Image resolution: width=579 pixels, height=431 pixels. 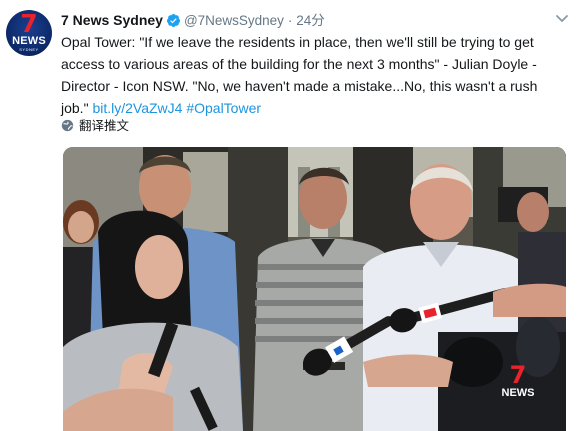 I want to click on avatar-logo-text: NEWS, so click(x=29, y=41).